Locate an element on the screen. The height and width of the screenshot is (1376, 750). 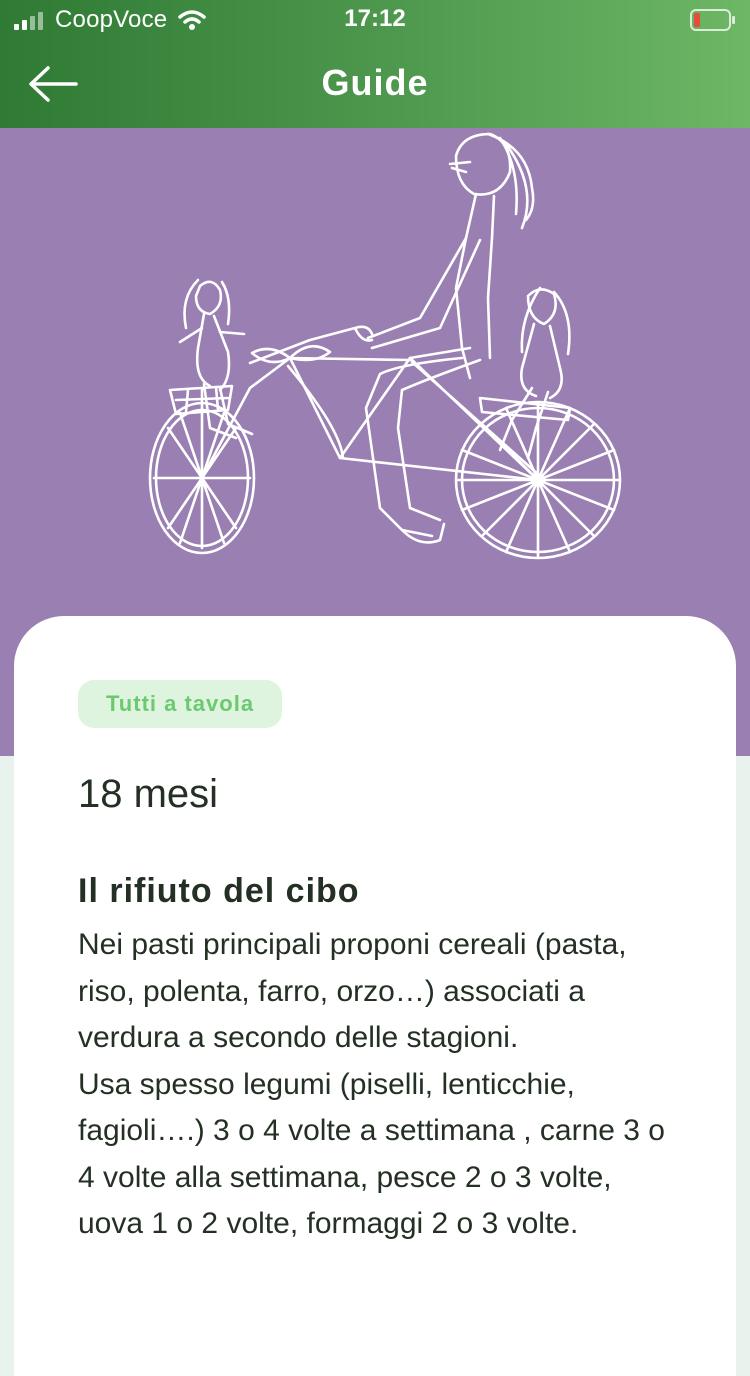
status-bar: CoopVoce 17:12 is located at coordinates (375, 21).